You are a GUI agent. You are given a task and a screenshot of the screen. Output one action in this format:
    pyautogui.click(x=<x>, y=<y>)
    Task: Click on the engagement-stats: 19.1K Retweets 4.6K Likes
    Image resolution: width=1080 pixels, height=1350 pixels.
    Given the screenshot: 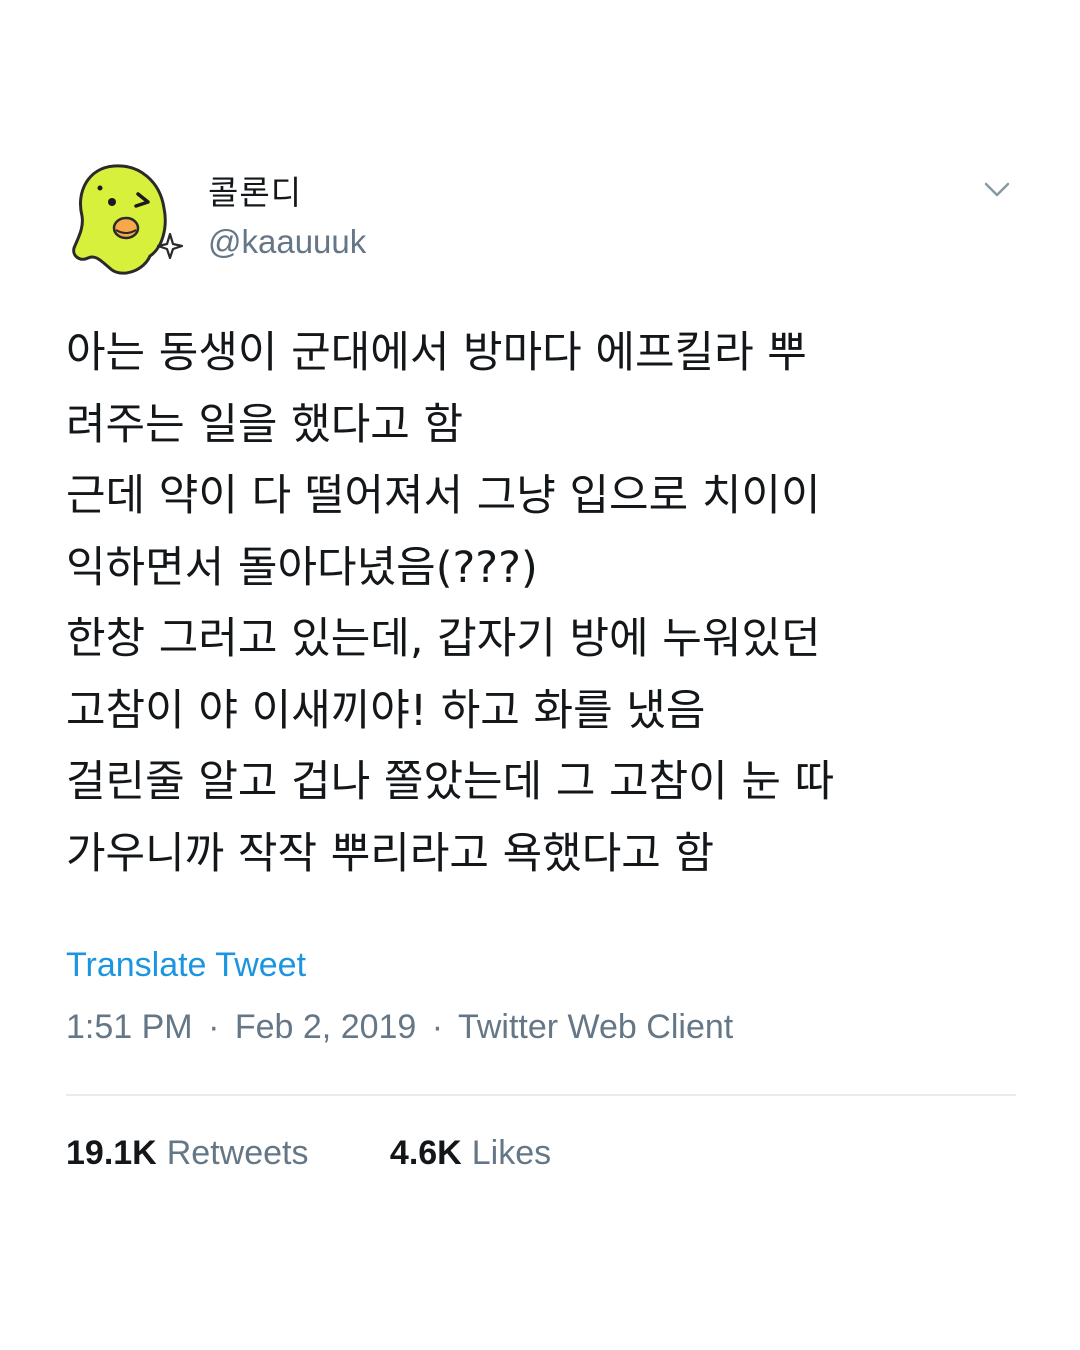 What is the action you would take?
    pyautogui.click(x=308, y=1153)
    